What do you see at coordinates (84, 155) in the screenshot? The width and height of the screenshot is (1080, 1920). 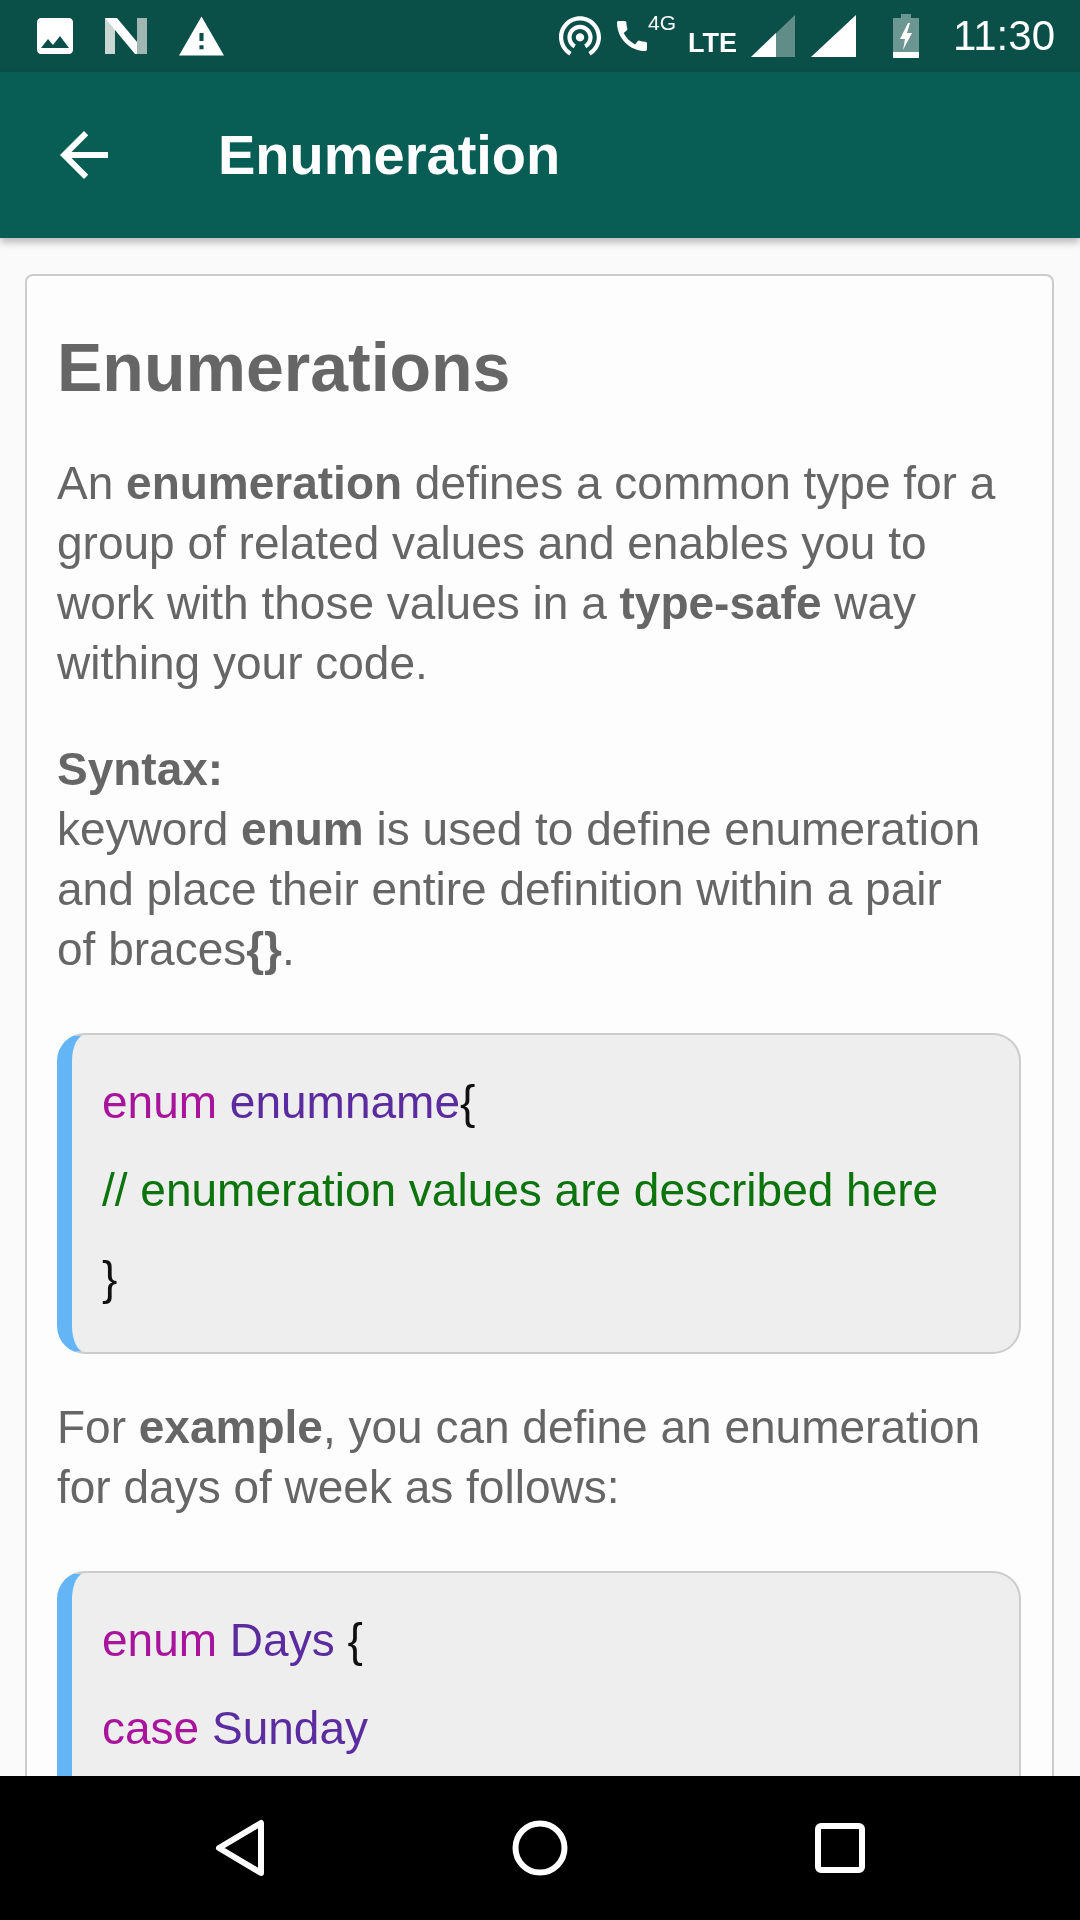 I see `arrow-left-icon` at bounding box center [84, 155].